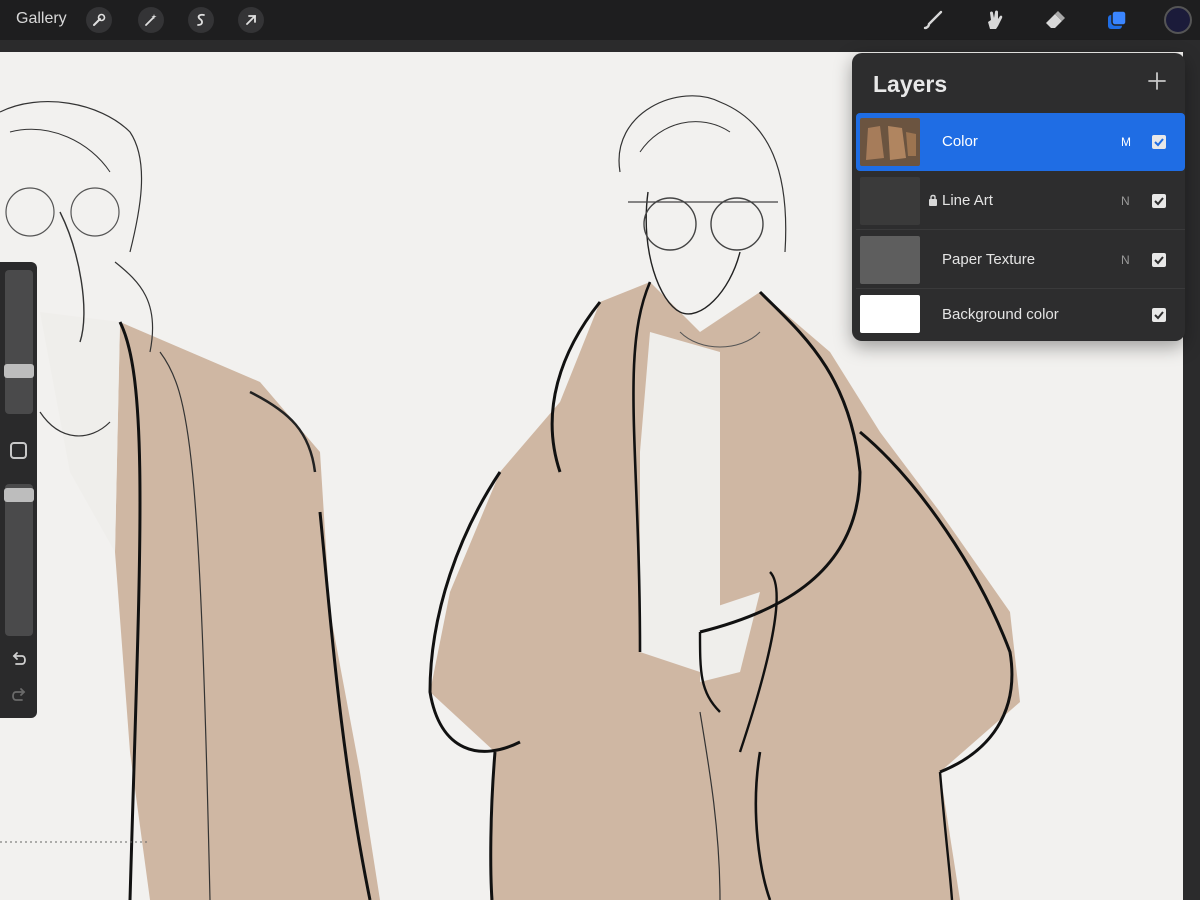  I want to click on opacity-slider, so click(19, 560).